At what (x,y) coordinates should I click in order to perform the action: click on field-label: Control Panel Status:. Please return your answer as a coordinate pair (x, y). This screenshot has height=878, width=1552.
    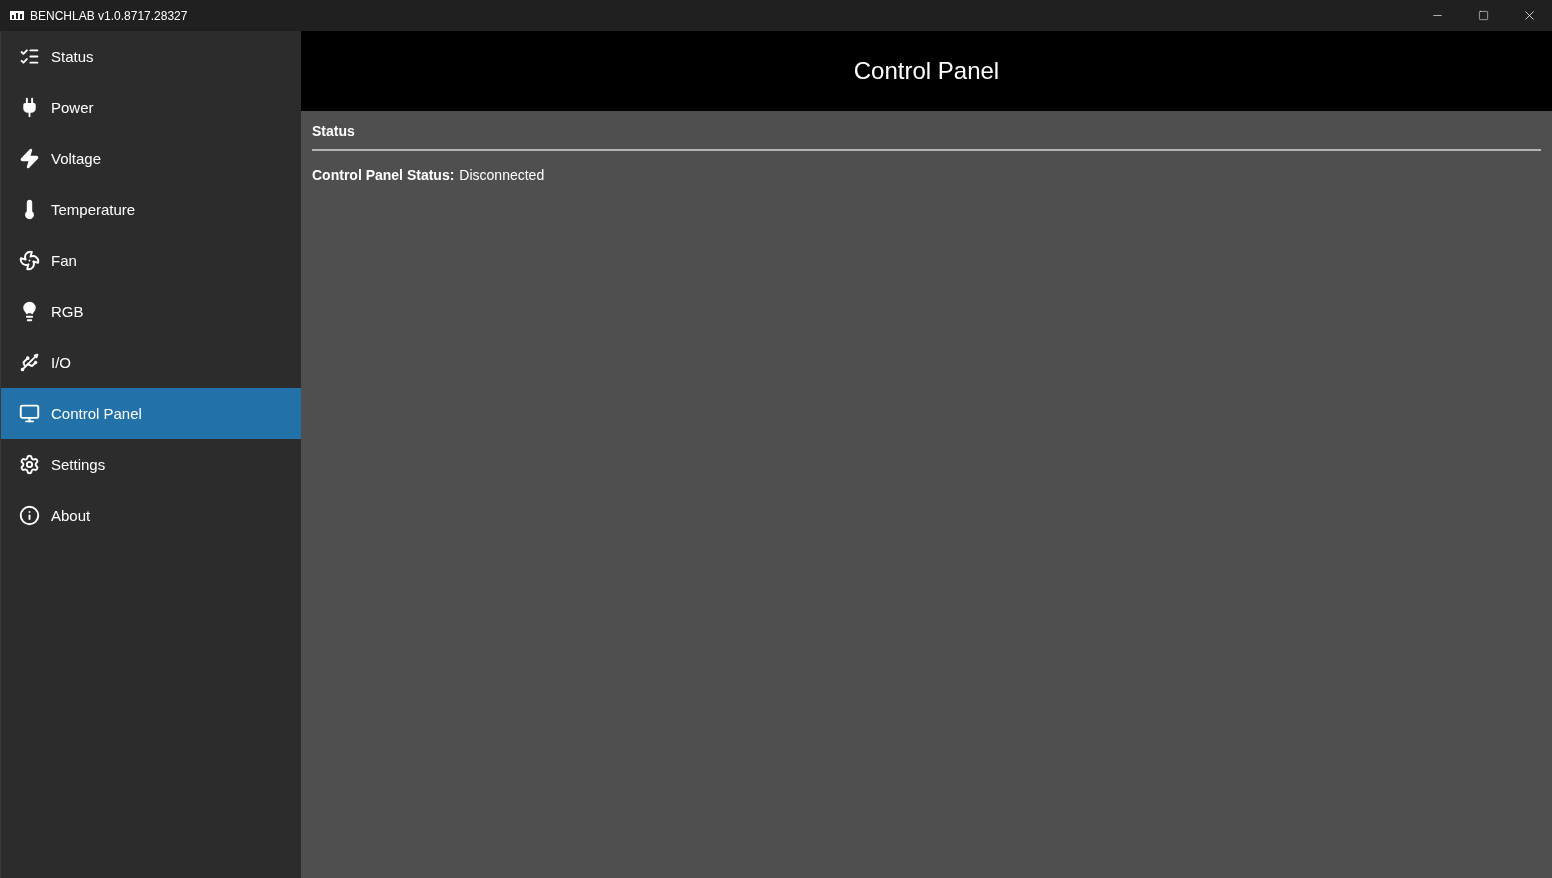
    Looking at the image, I should click on (383, 175).